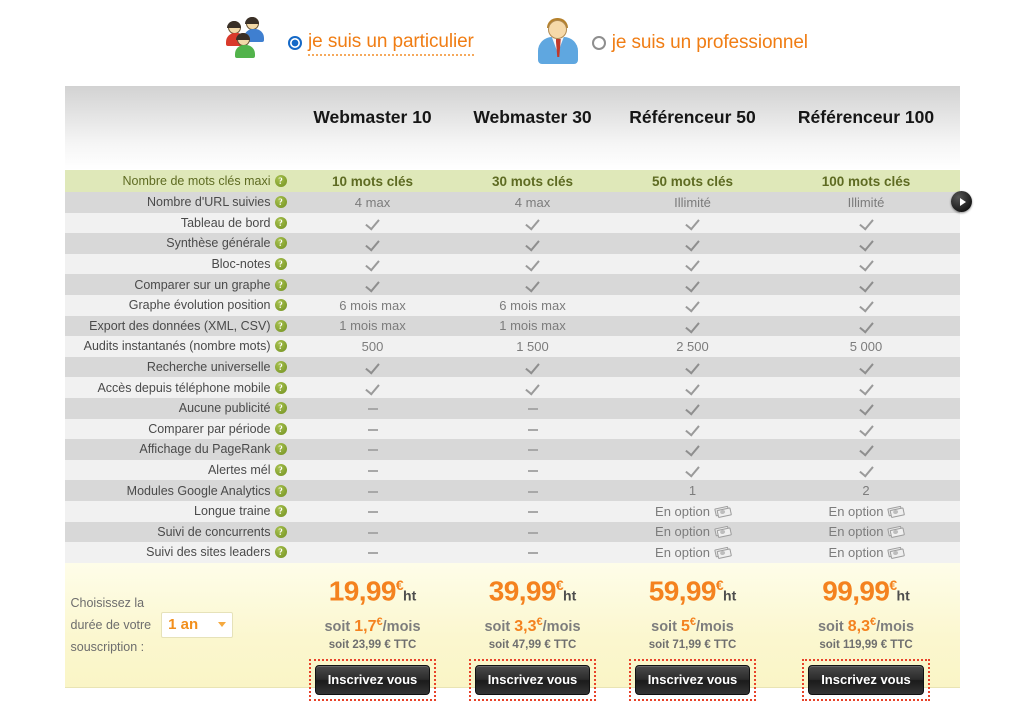  Describe the element at coordinates (856, 591) in the screenshot. I see `price-amount: 99,99` at that location.